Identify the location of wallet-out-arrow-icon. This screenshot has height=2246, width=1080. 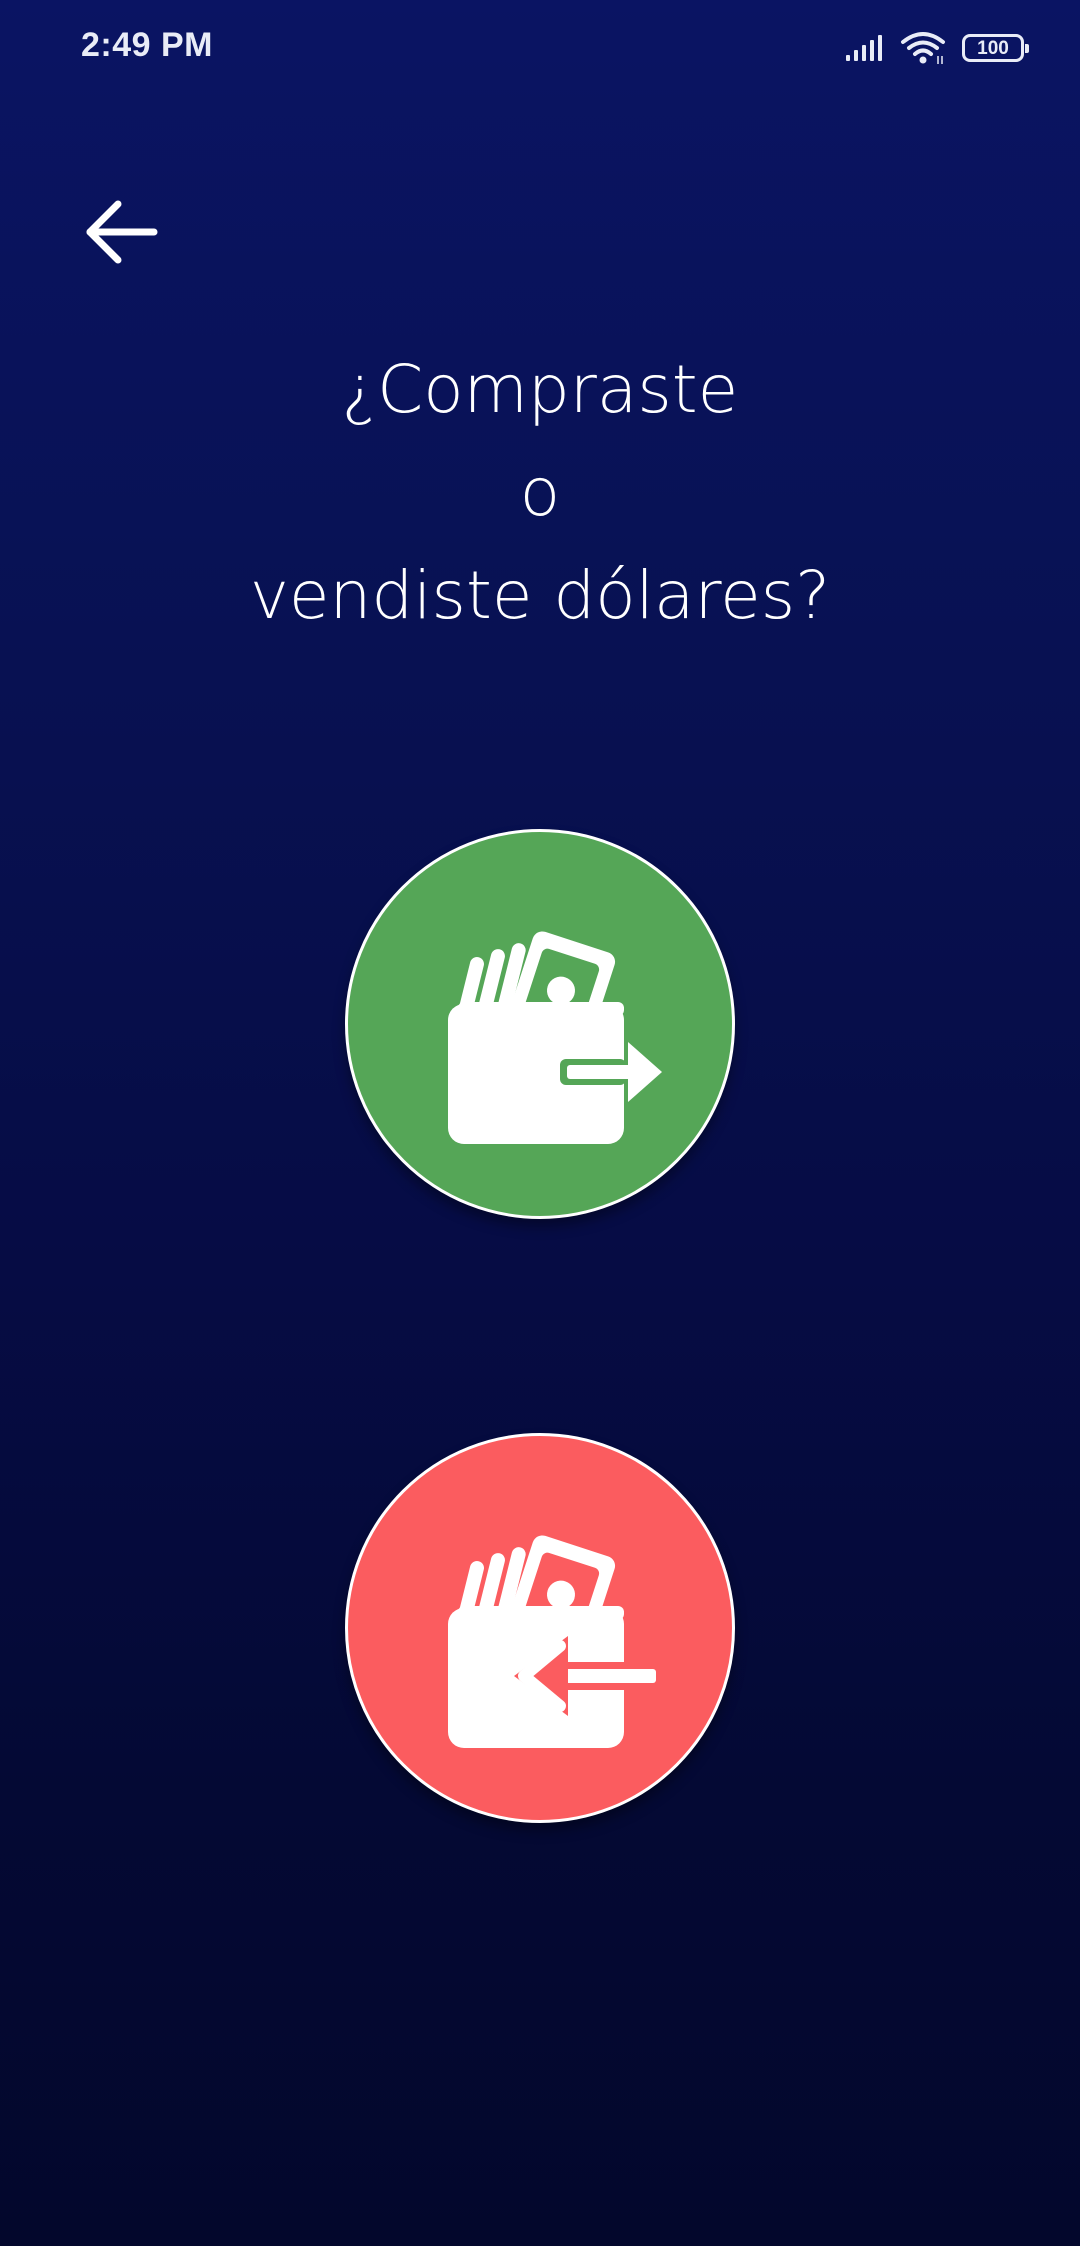
(555, 1037).